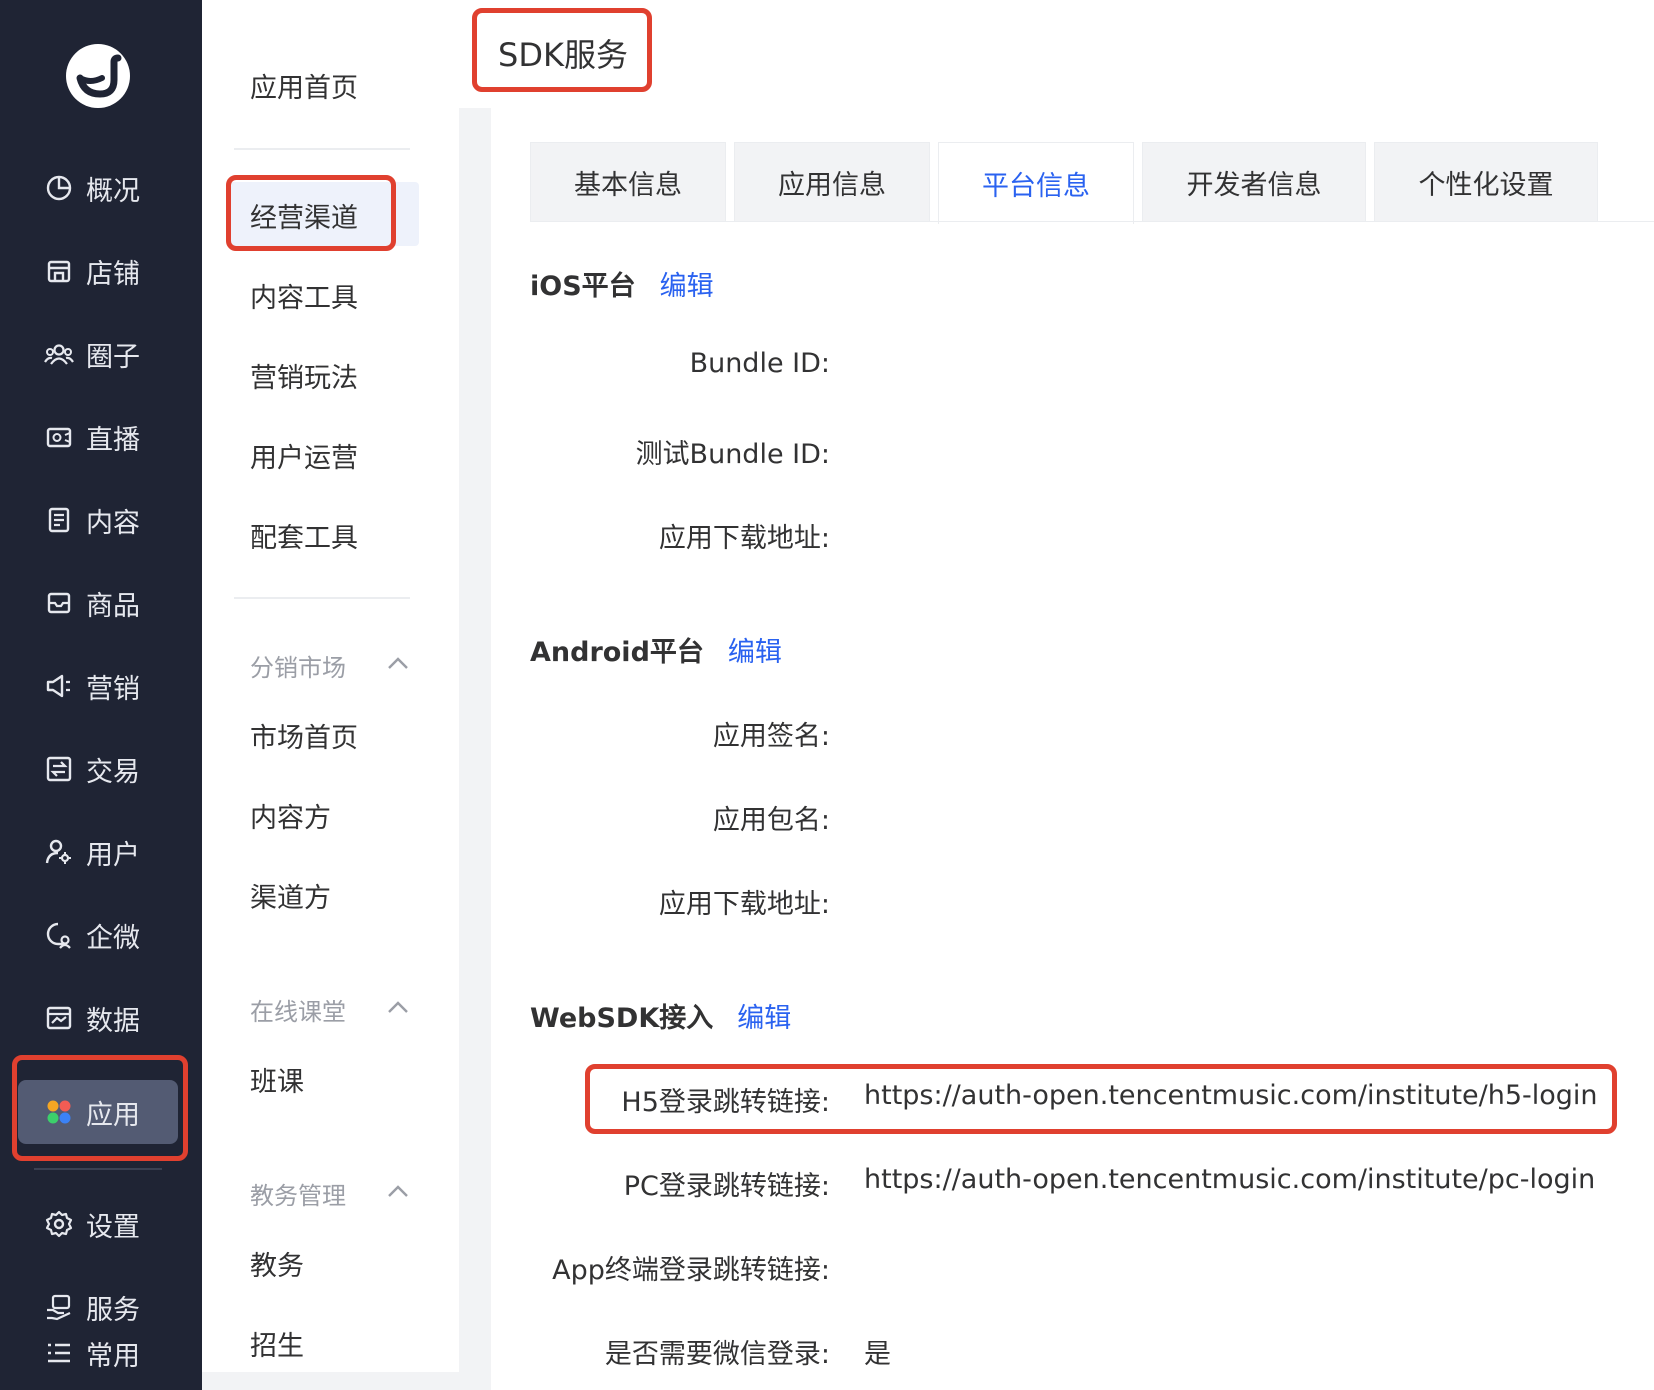 The height and width of the screenshot is (1390, 1654). Describe the element at coordinates (304, 455) in the screenshot. I see `submenu-item-user-ops: 用户运营` at that location.